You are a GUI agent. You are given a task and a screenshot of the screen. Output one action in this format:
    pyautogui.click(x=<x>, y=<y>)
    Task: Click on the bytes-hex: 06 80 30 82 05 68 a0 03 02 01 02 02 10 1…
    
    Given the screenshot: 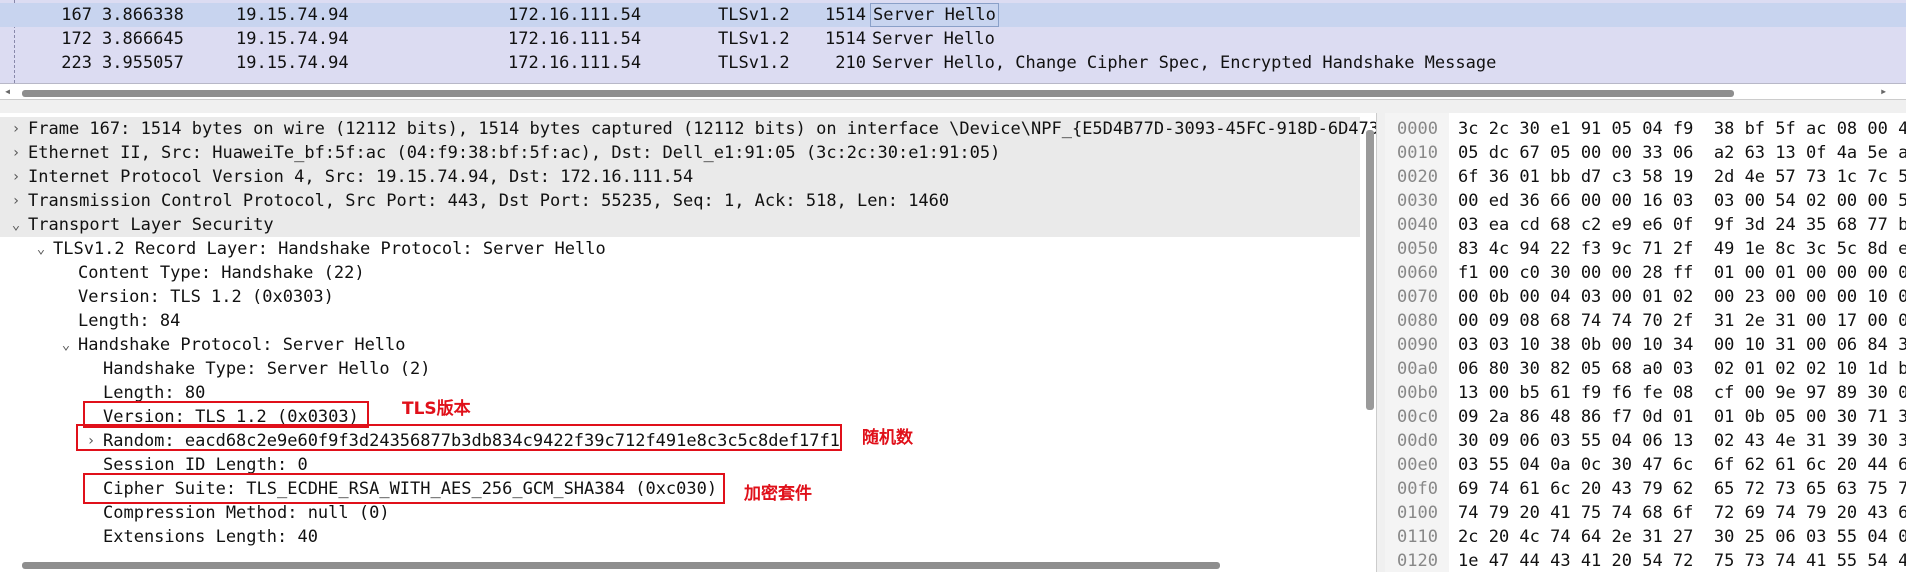 What is the action you would take?
    pyautogui.click(x=1682, y=369)
    